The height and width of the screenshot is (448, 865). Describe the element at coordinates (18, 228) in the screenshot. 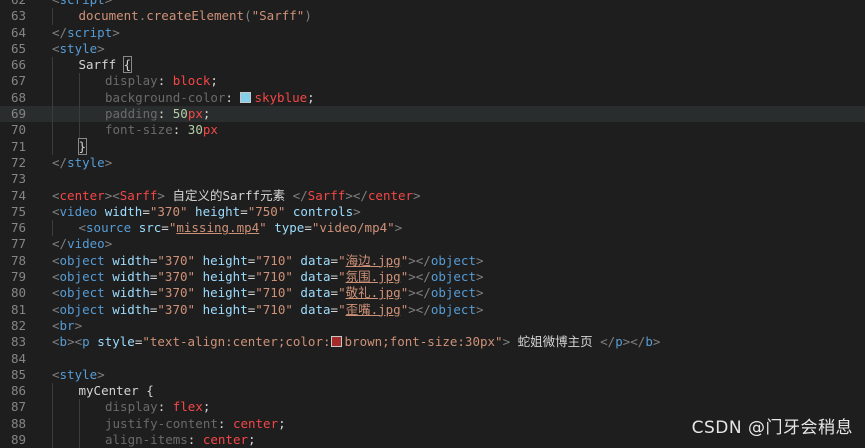

I see `line-number: 76` at that location.